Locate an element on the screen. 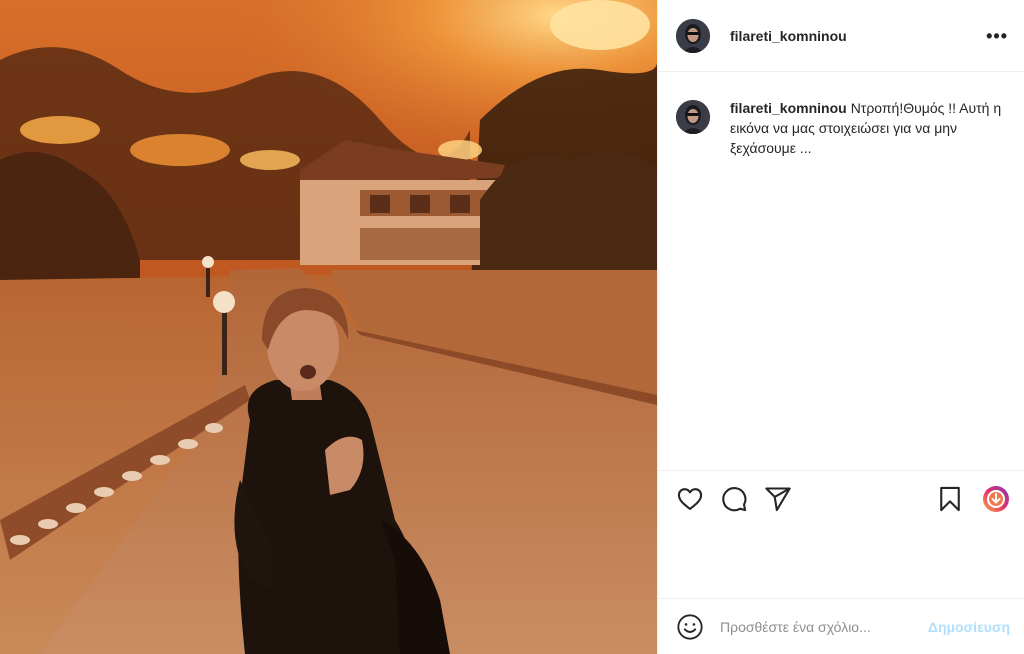 The image size is (1024, 654). post-actions-bar is located at coordinates (841, 498).